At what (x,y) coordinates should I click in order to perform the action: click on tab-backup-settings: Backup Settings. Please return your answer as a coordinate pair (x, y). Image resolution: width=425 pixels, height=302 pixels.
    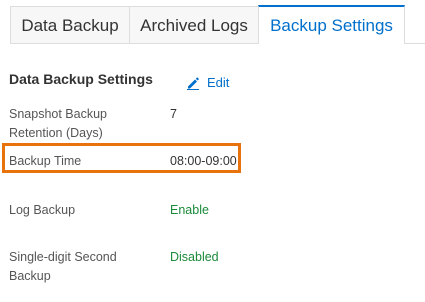
    Looking at the image, I should click on (331, 24).